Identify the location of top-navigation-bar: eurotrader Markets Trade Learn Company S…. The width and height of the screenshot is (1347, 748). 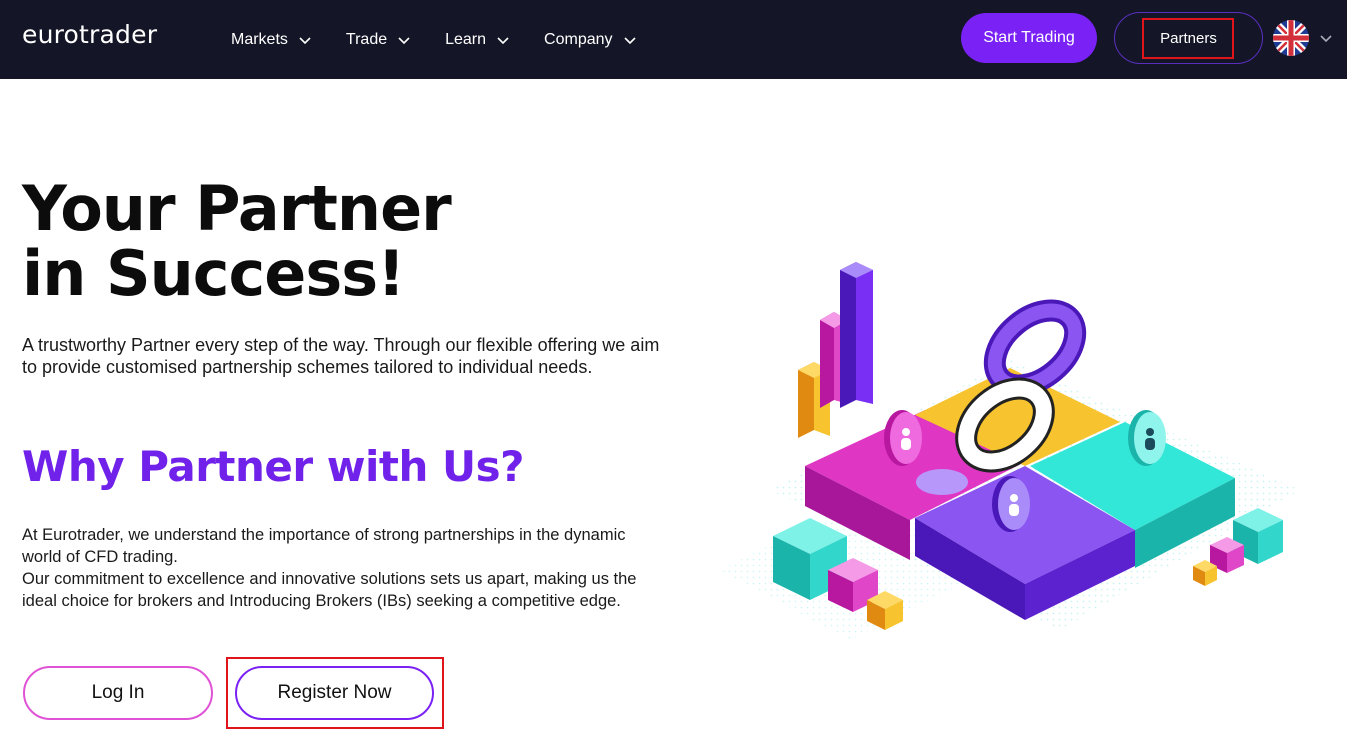
(673, 39).